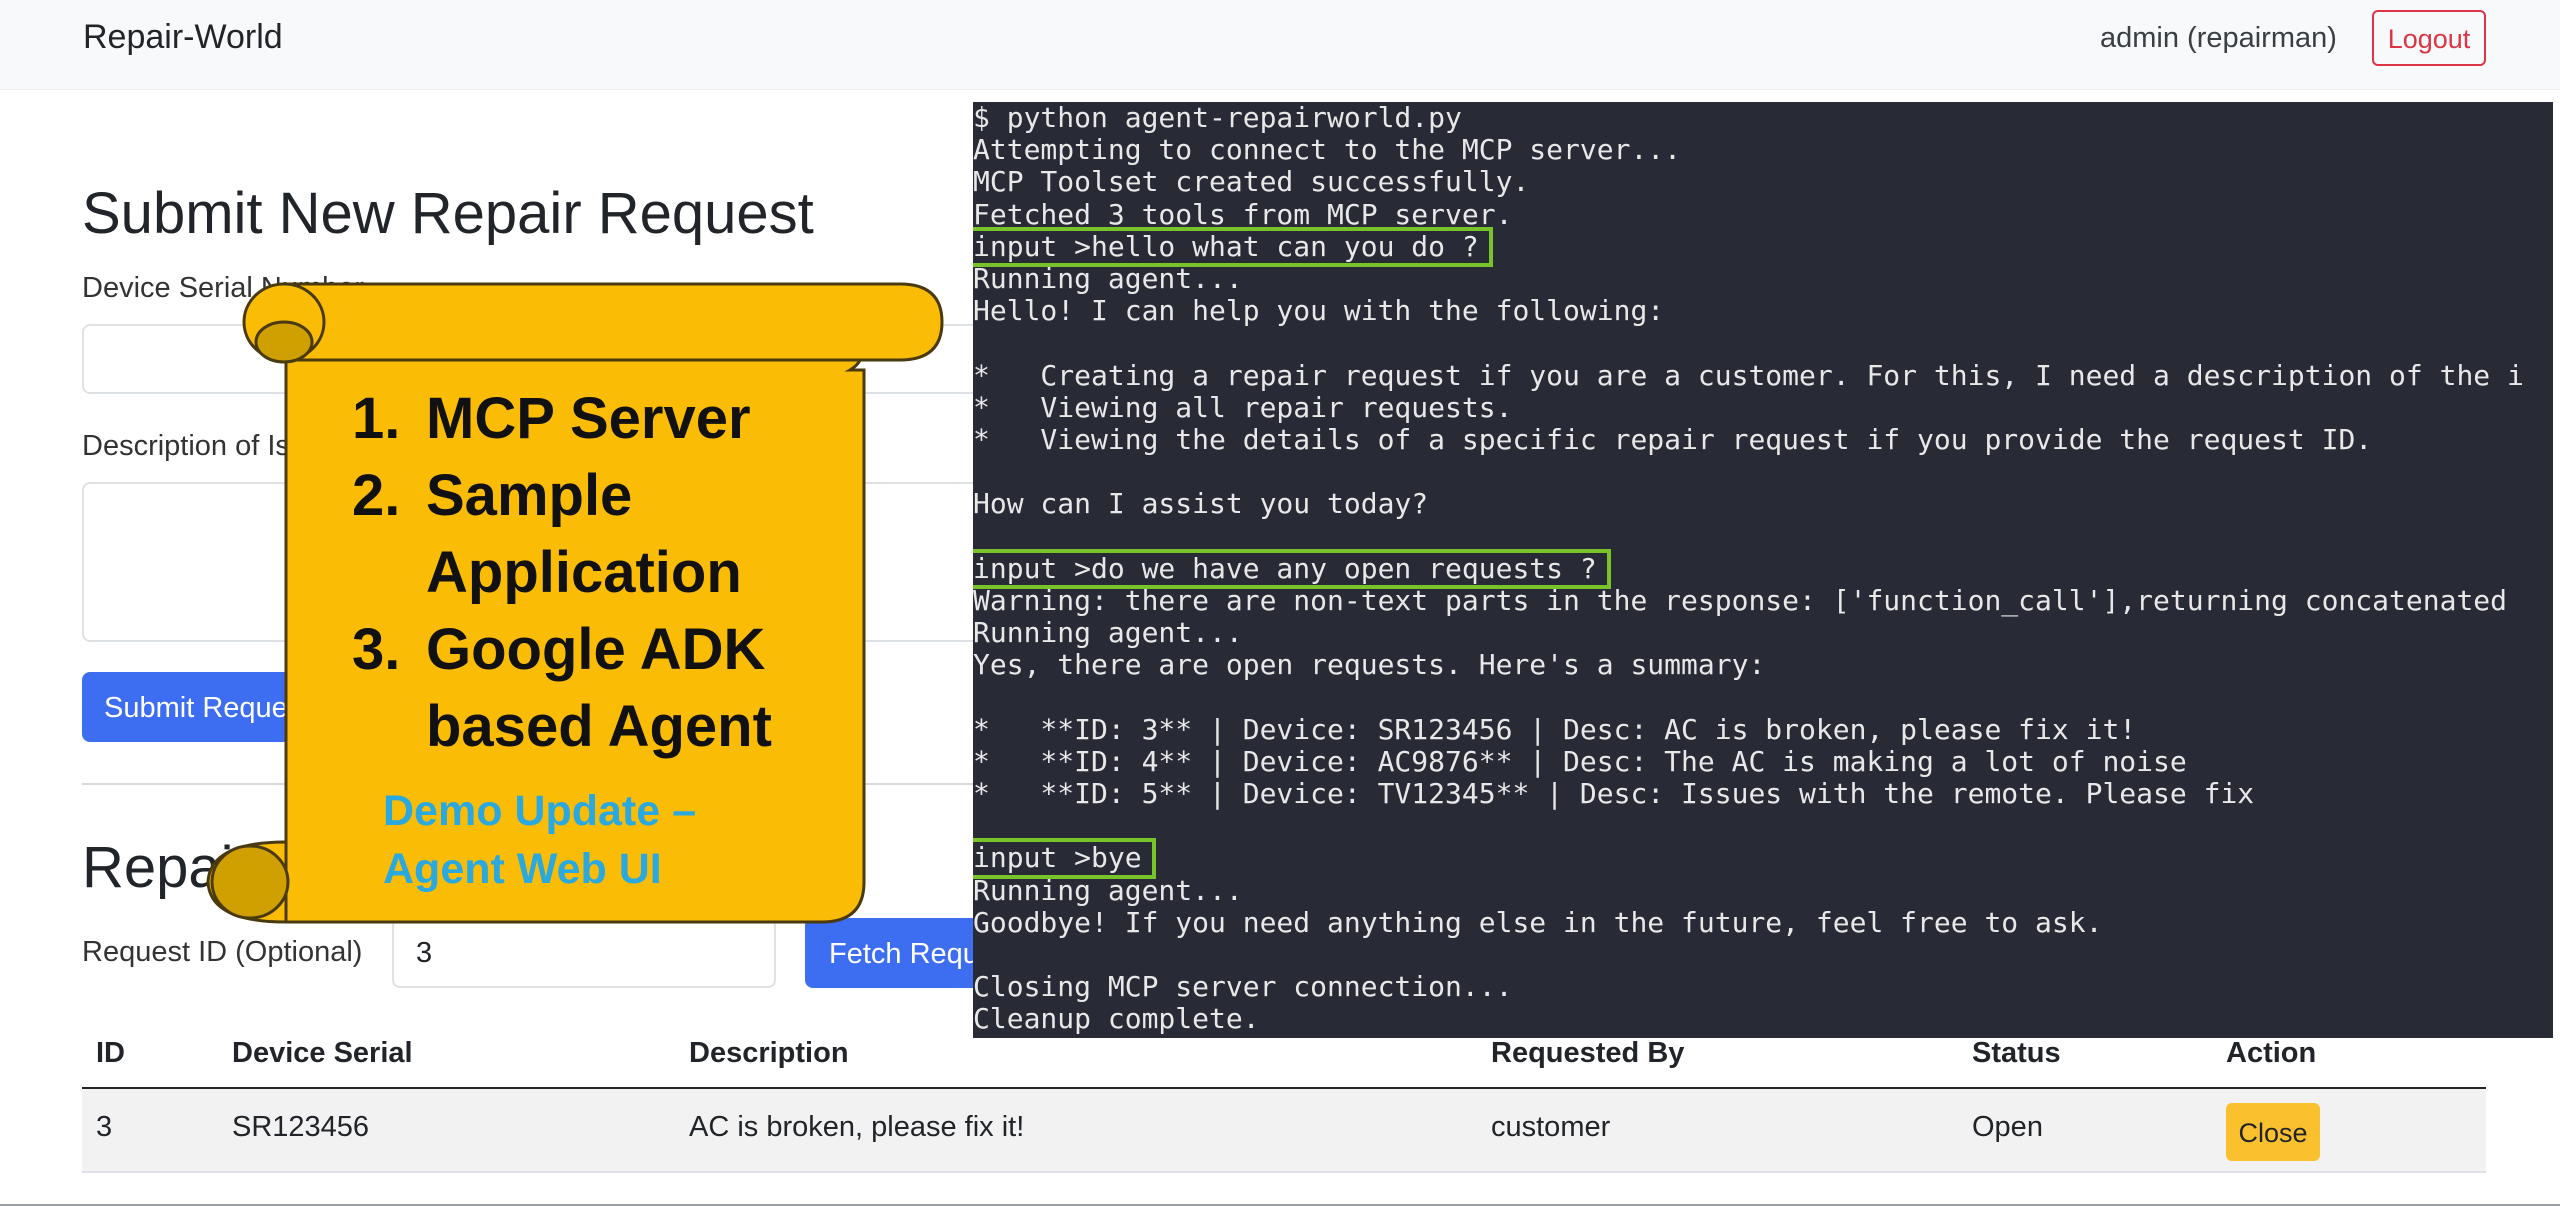 The image size is (2560, 1206). I want to click on terminal-input-line: input >bye, so click(1748, 858).